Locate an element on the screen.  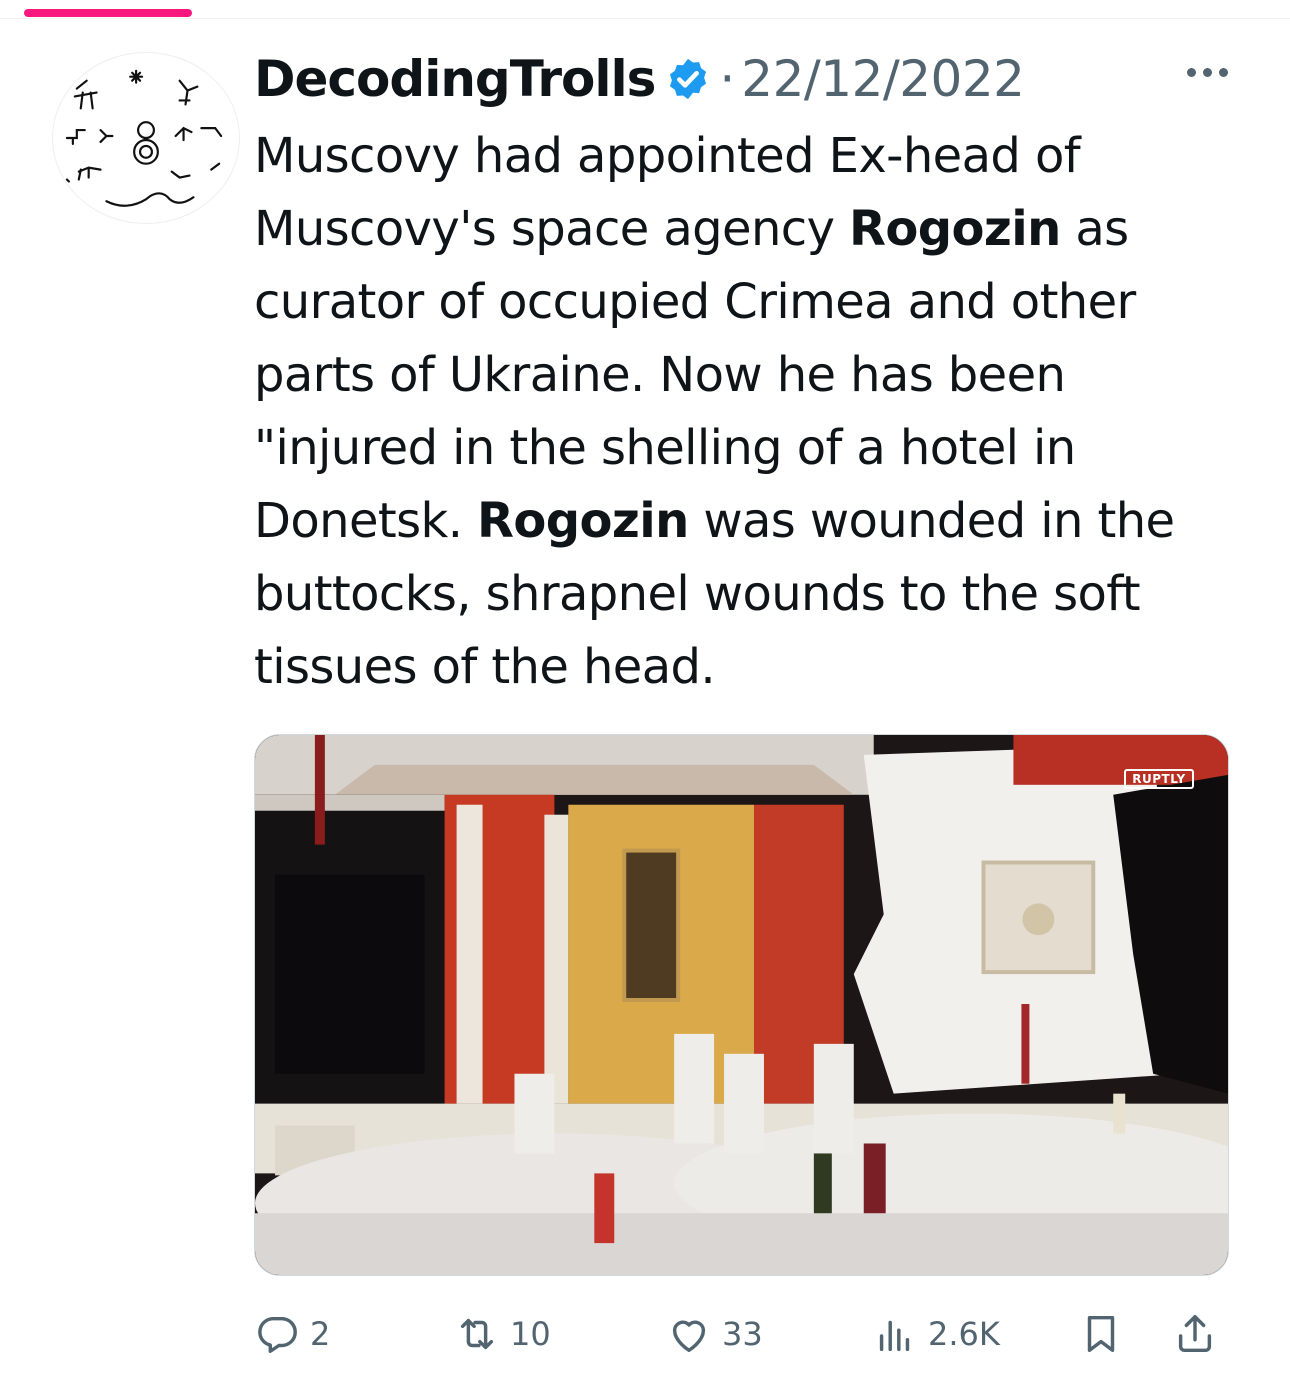
like-count: 33 is located at coordinates (742, 1334).